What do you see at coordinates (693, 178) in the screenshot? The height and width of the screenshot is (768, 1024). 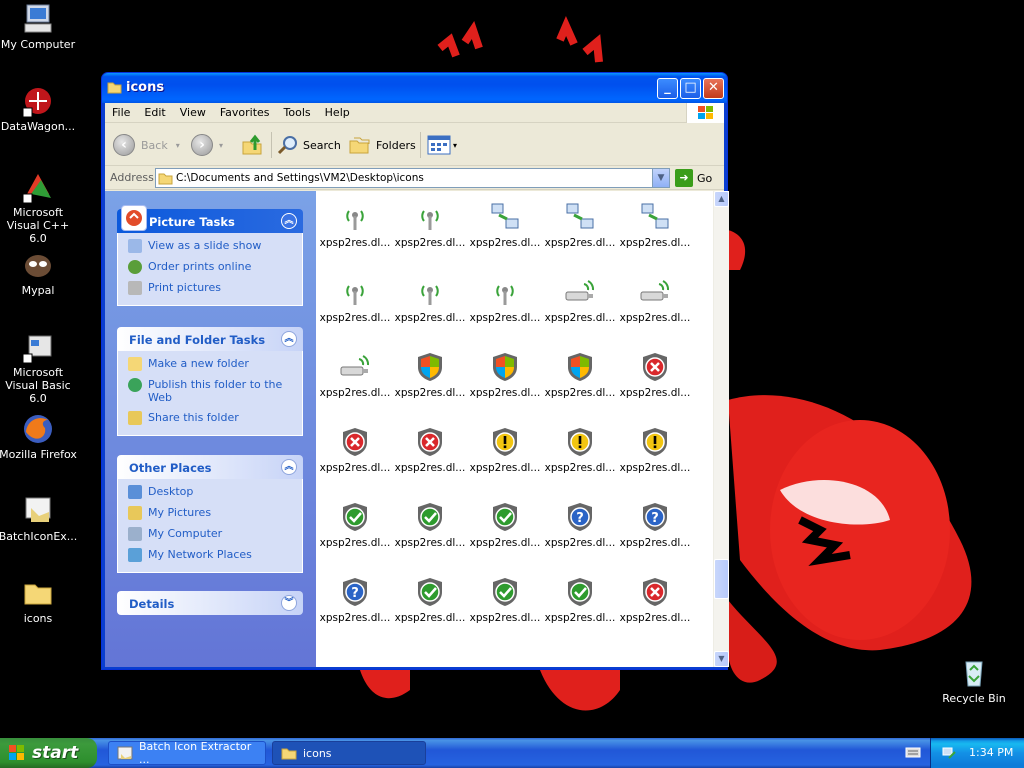 I see `go-button: ➜ Go` at bounding box center [693, 178].